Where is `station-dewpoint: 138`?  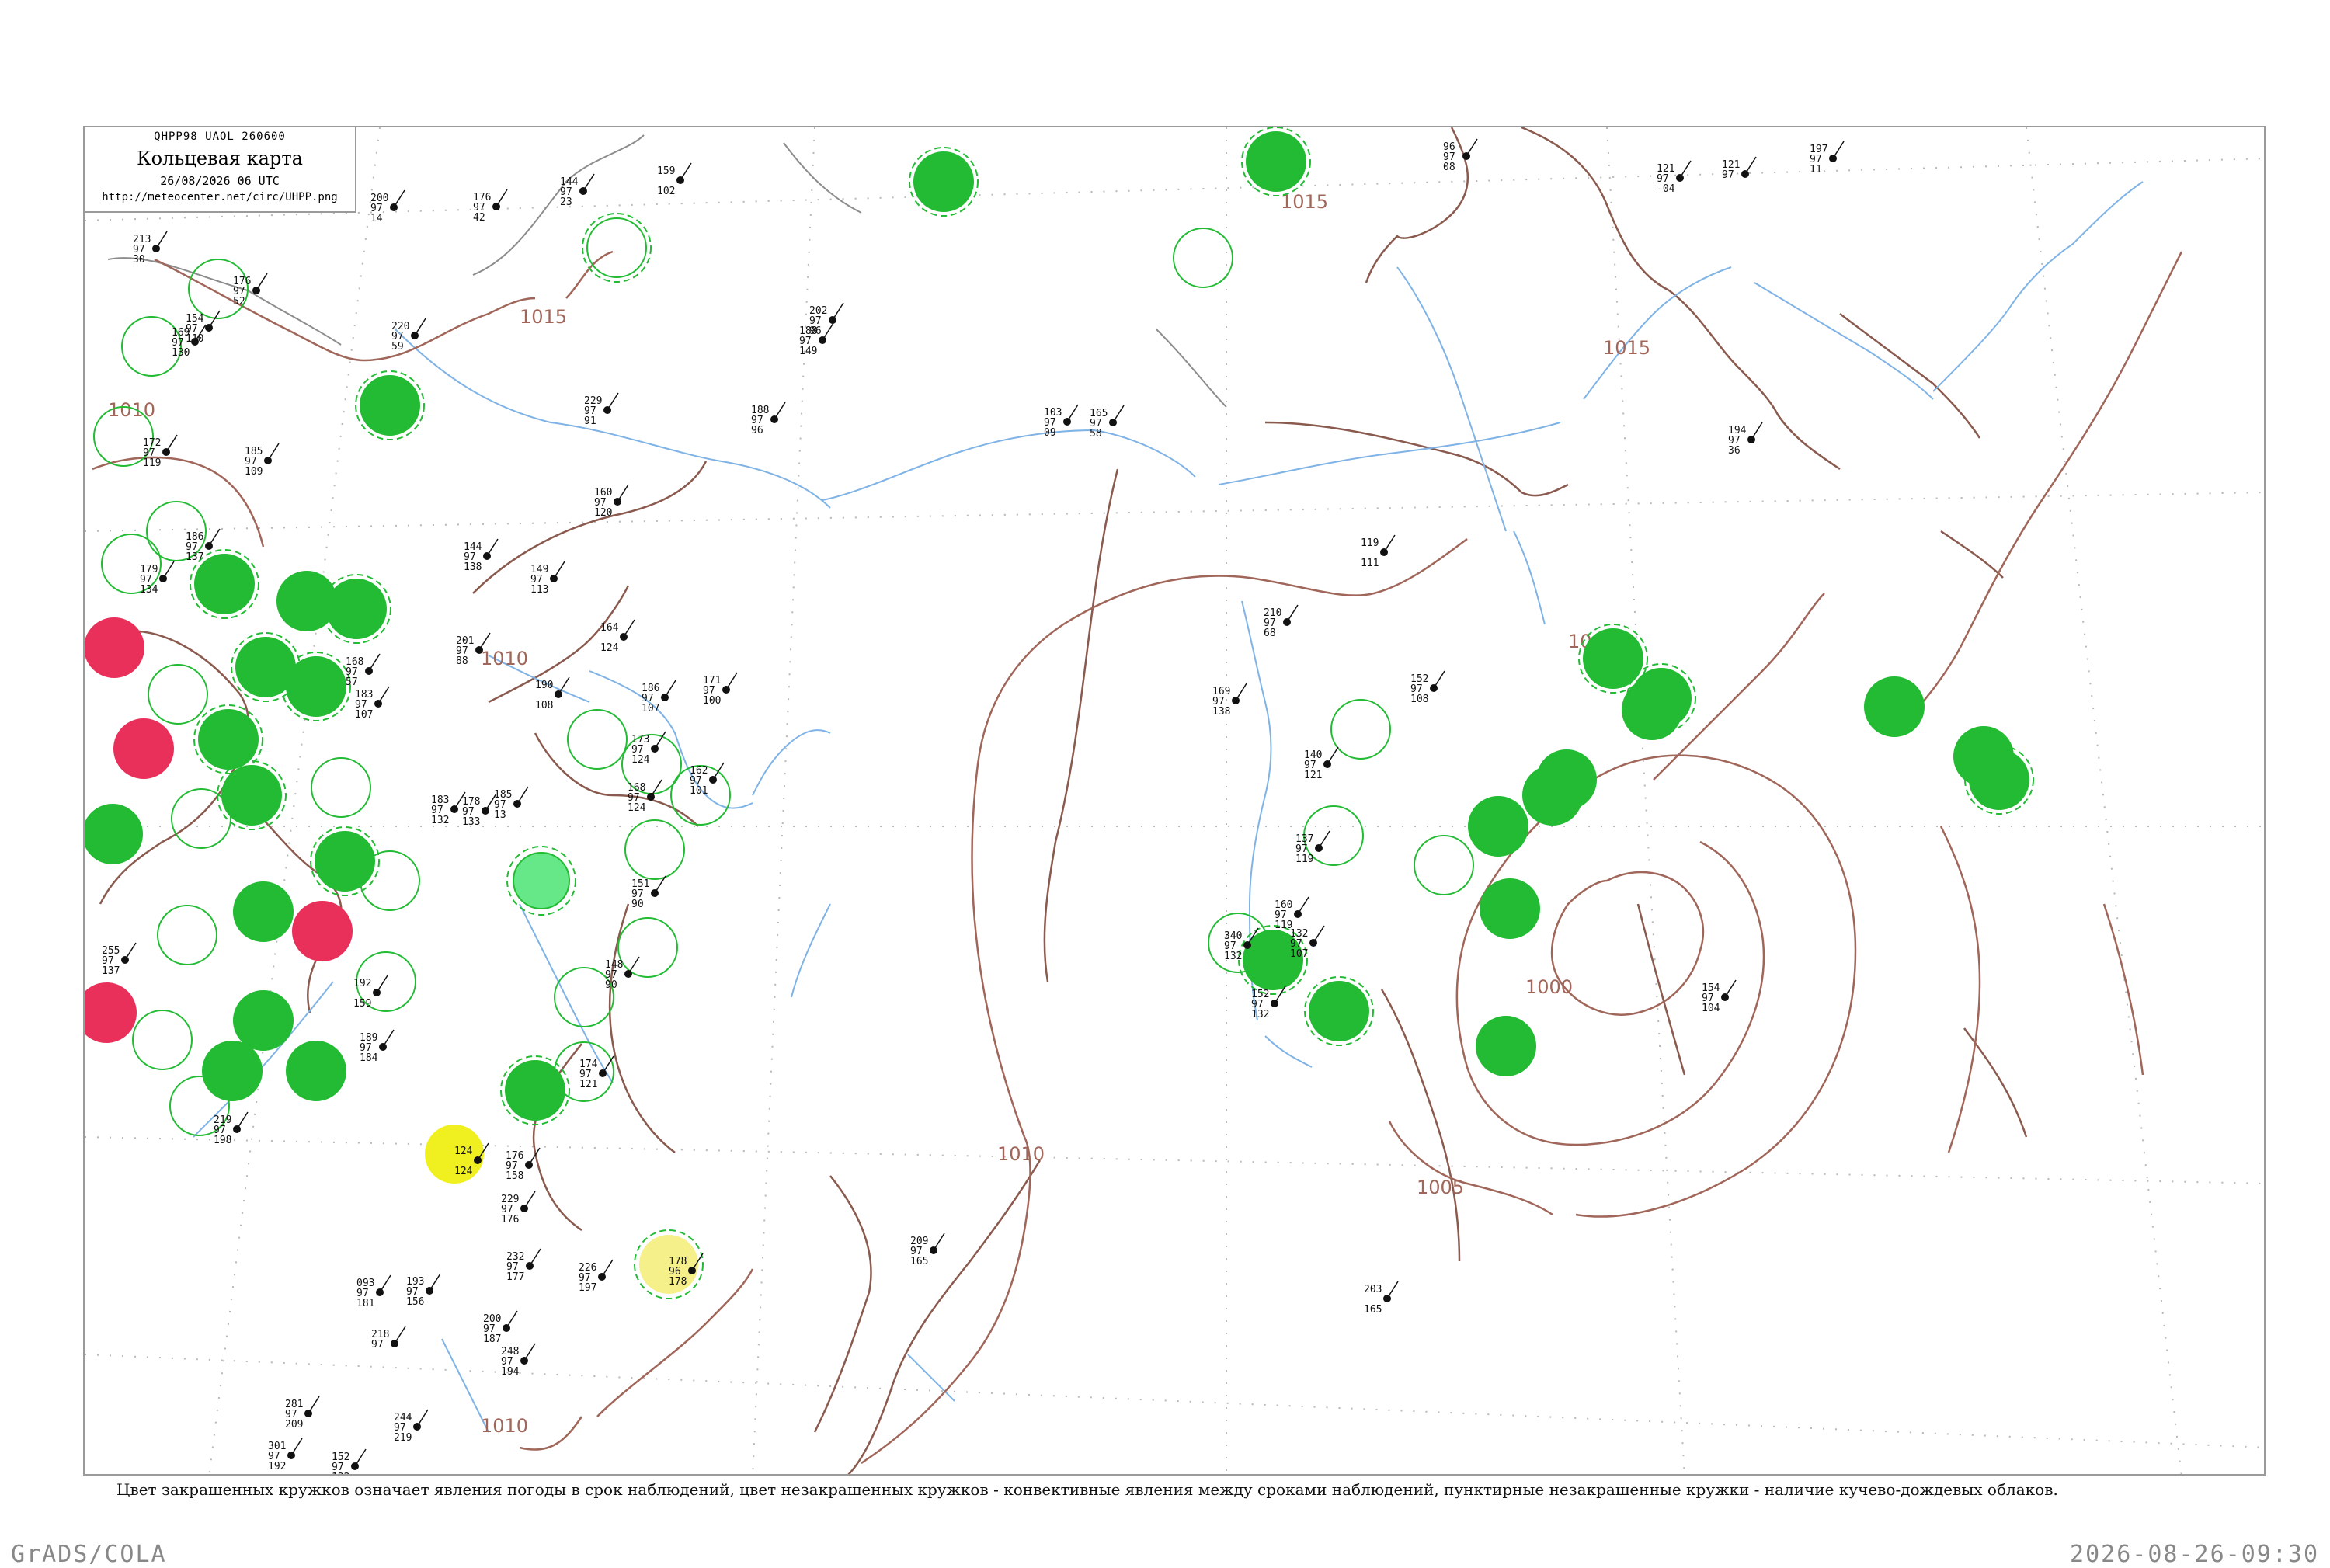
station-dewpoint: 138 is located at coordinates (1221, 712).